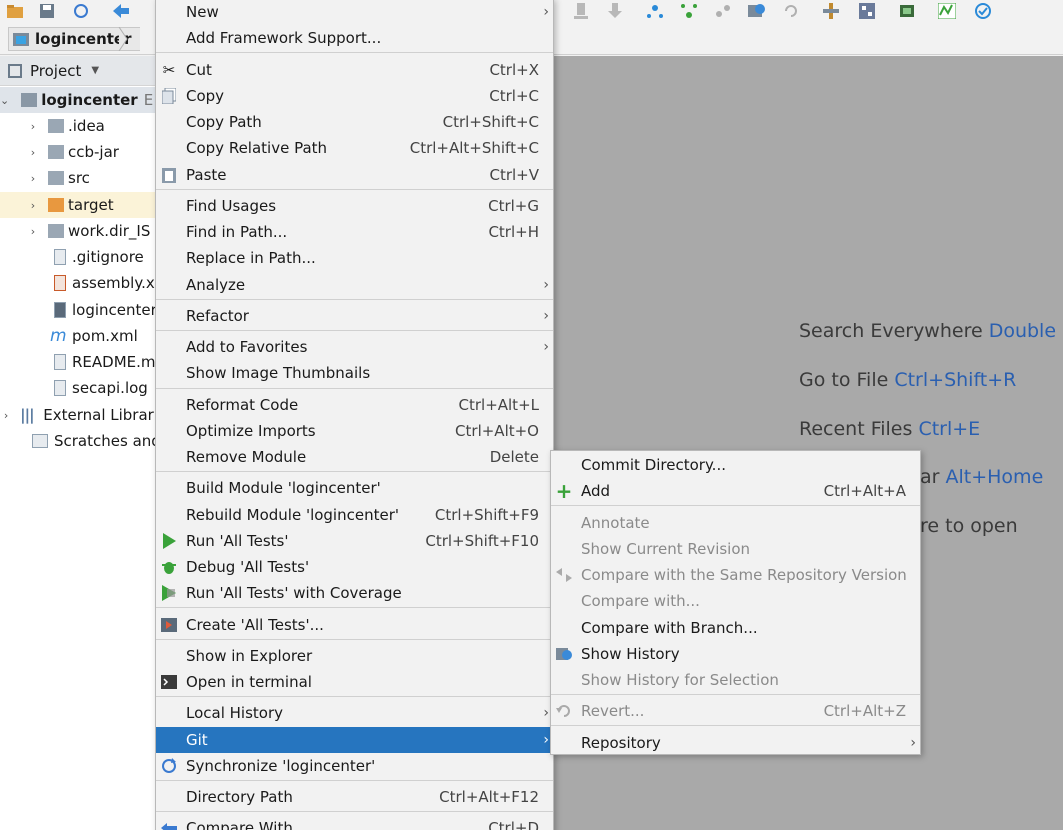 The height and width of the screenshot is (830, 1063). Describe the element at coordinates (354, 567) in the screenshot. I see `menu-item-debug-tests: Debug 'All Tests'` at that location.